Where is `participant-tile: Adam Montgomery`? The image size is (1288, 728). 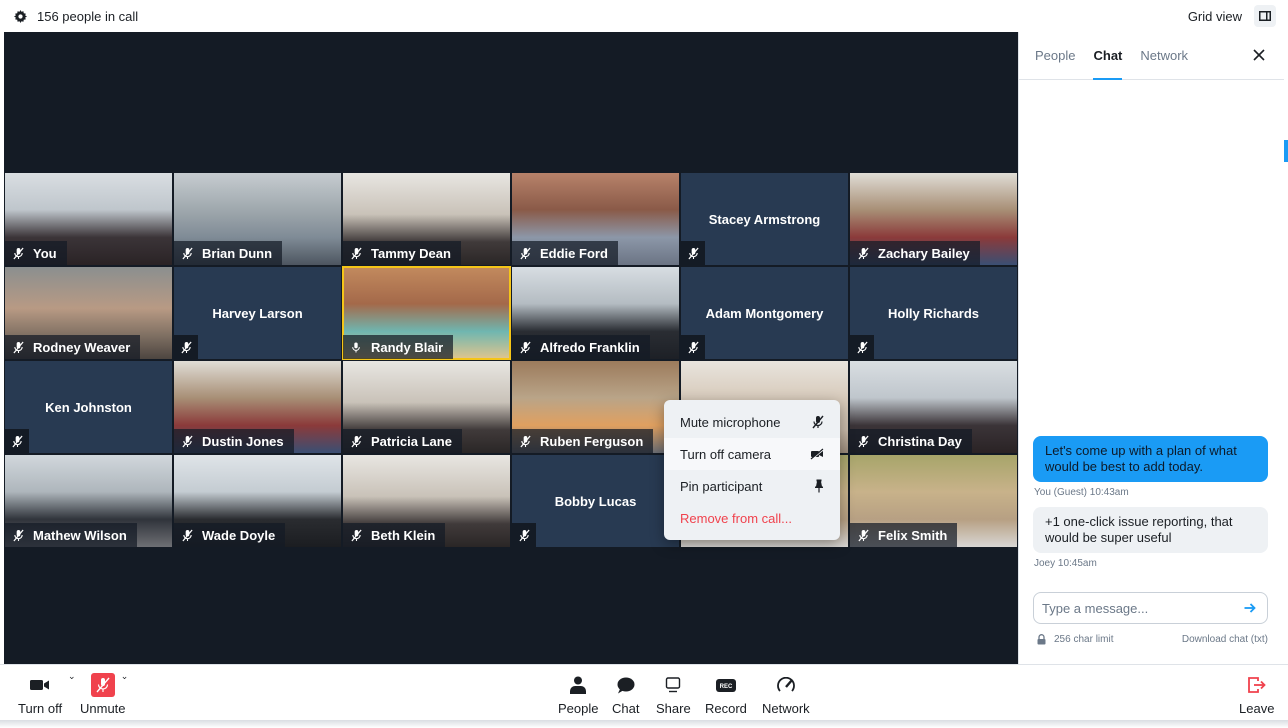
participant-tile: Adam Montgomery is located at coordinates (764, 313).